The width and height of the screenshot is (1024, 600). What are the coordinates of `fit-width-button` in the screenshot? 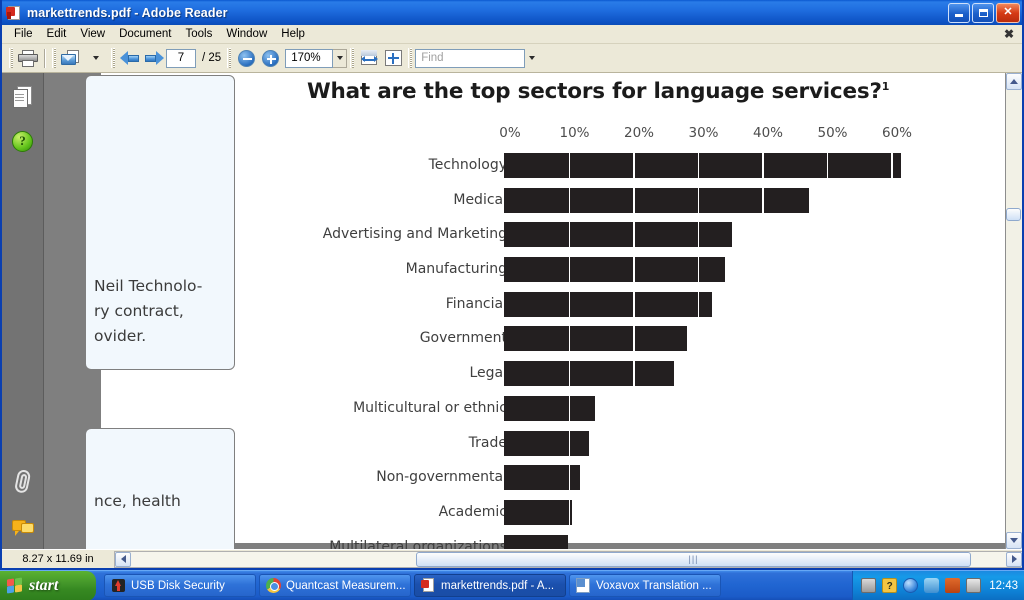 It's located at (369, 58).